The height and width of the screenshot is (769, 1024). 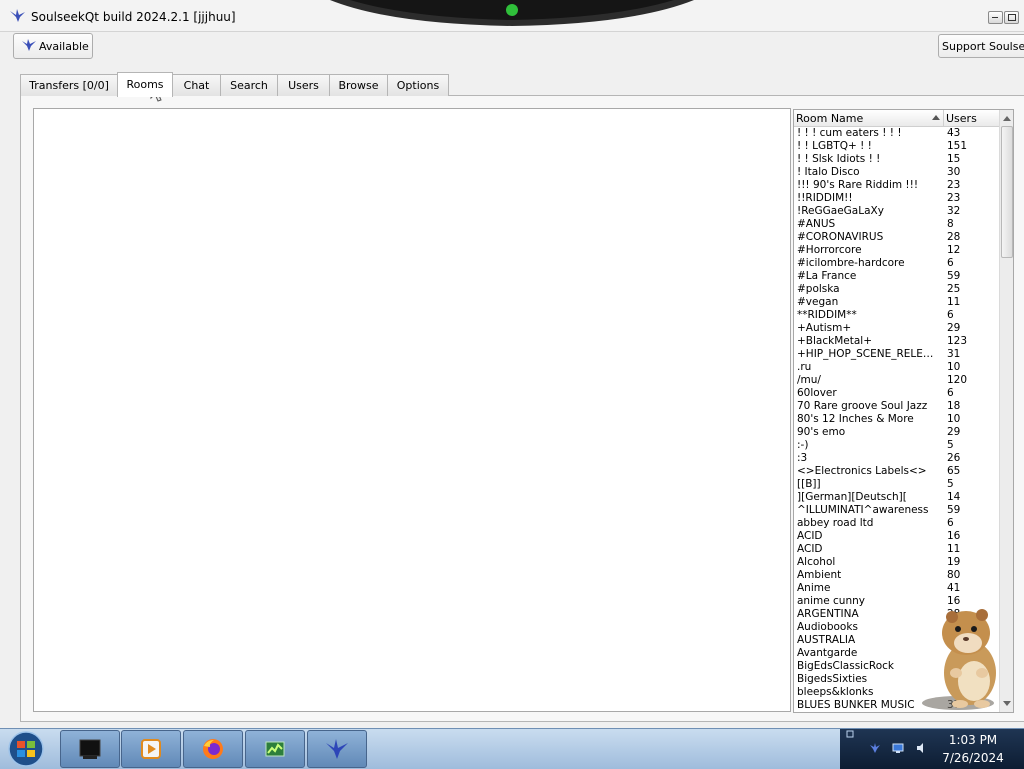 I want to click on room-row: Anime 41, so click(x=896, y=588).